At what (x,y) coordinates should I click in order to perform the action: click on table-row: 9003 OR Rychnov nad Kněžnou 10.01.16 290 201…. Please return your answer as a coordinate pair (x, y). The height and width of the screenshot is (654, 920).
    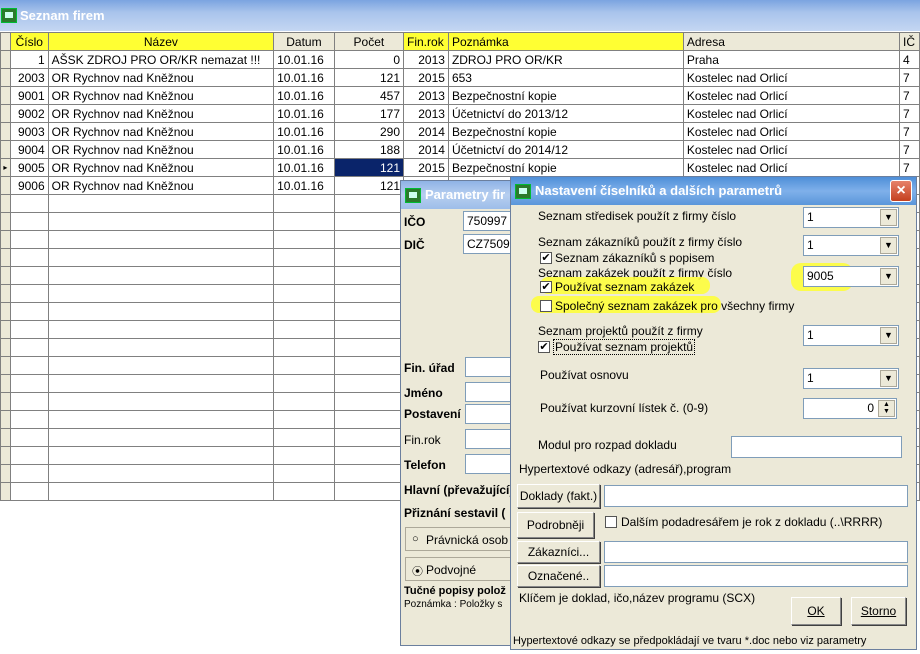
    Looking at the image, I should click on (460, 131).